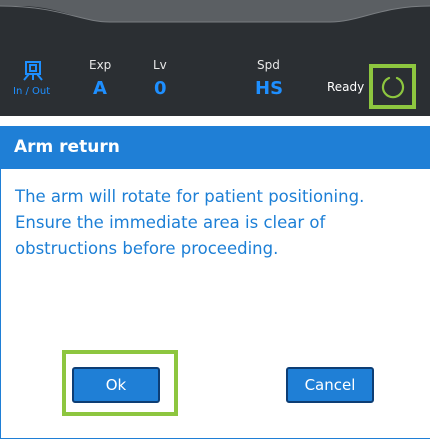 Image resolution: width=430 pixels, height=439 pixels. Describe the element at coordinates (100, 88) in the screenshot. I see `exp-value: A` at that location.